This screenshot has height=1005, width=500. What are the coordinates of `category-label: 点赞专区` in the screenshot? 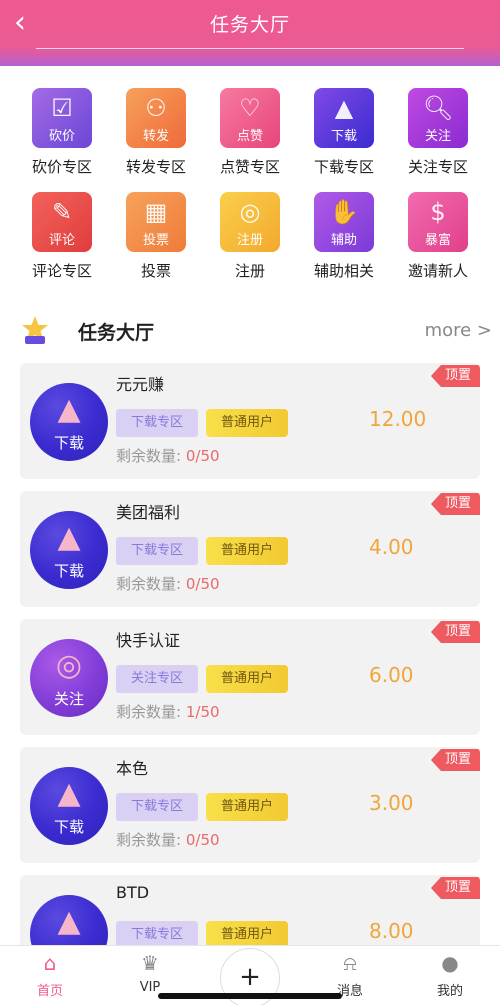 It's located at (249, 167).